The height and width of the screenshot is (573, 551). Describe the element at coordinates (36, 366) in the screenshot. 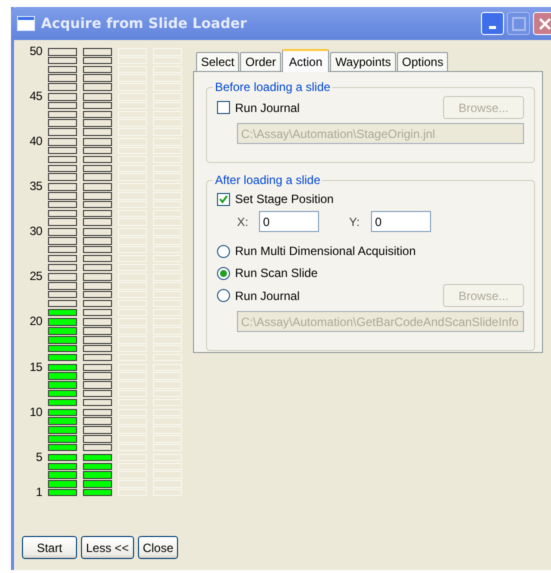

I see `slot-number: 15` at that location.